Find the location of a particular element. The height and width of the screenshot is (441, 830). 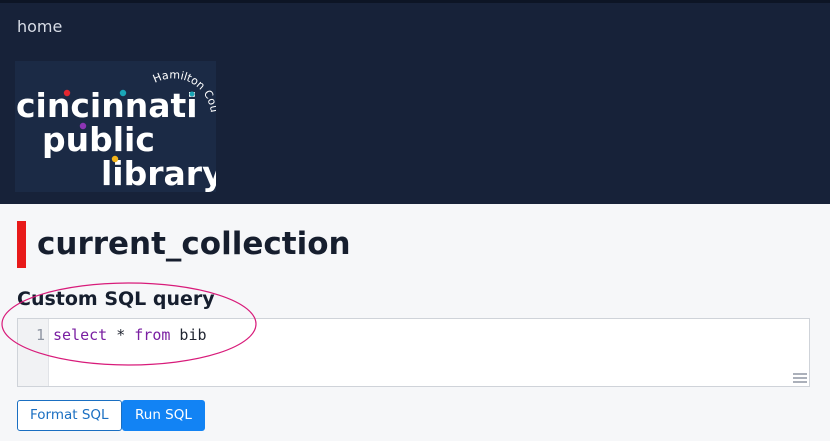

sql-keyword-from: from is located at coordinates (152, 335).